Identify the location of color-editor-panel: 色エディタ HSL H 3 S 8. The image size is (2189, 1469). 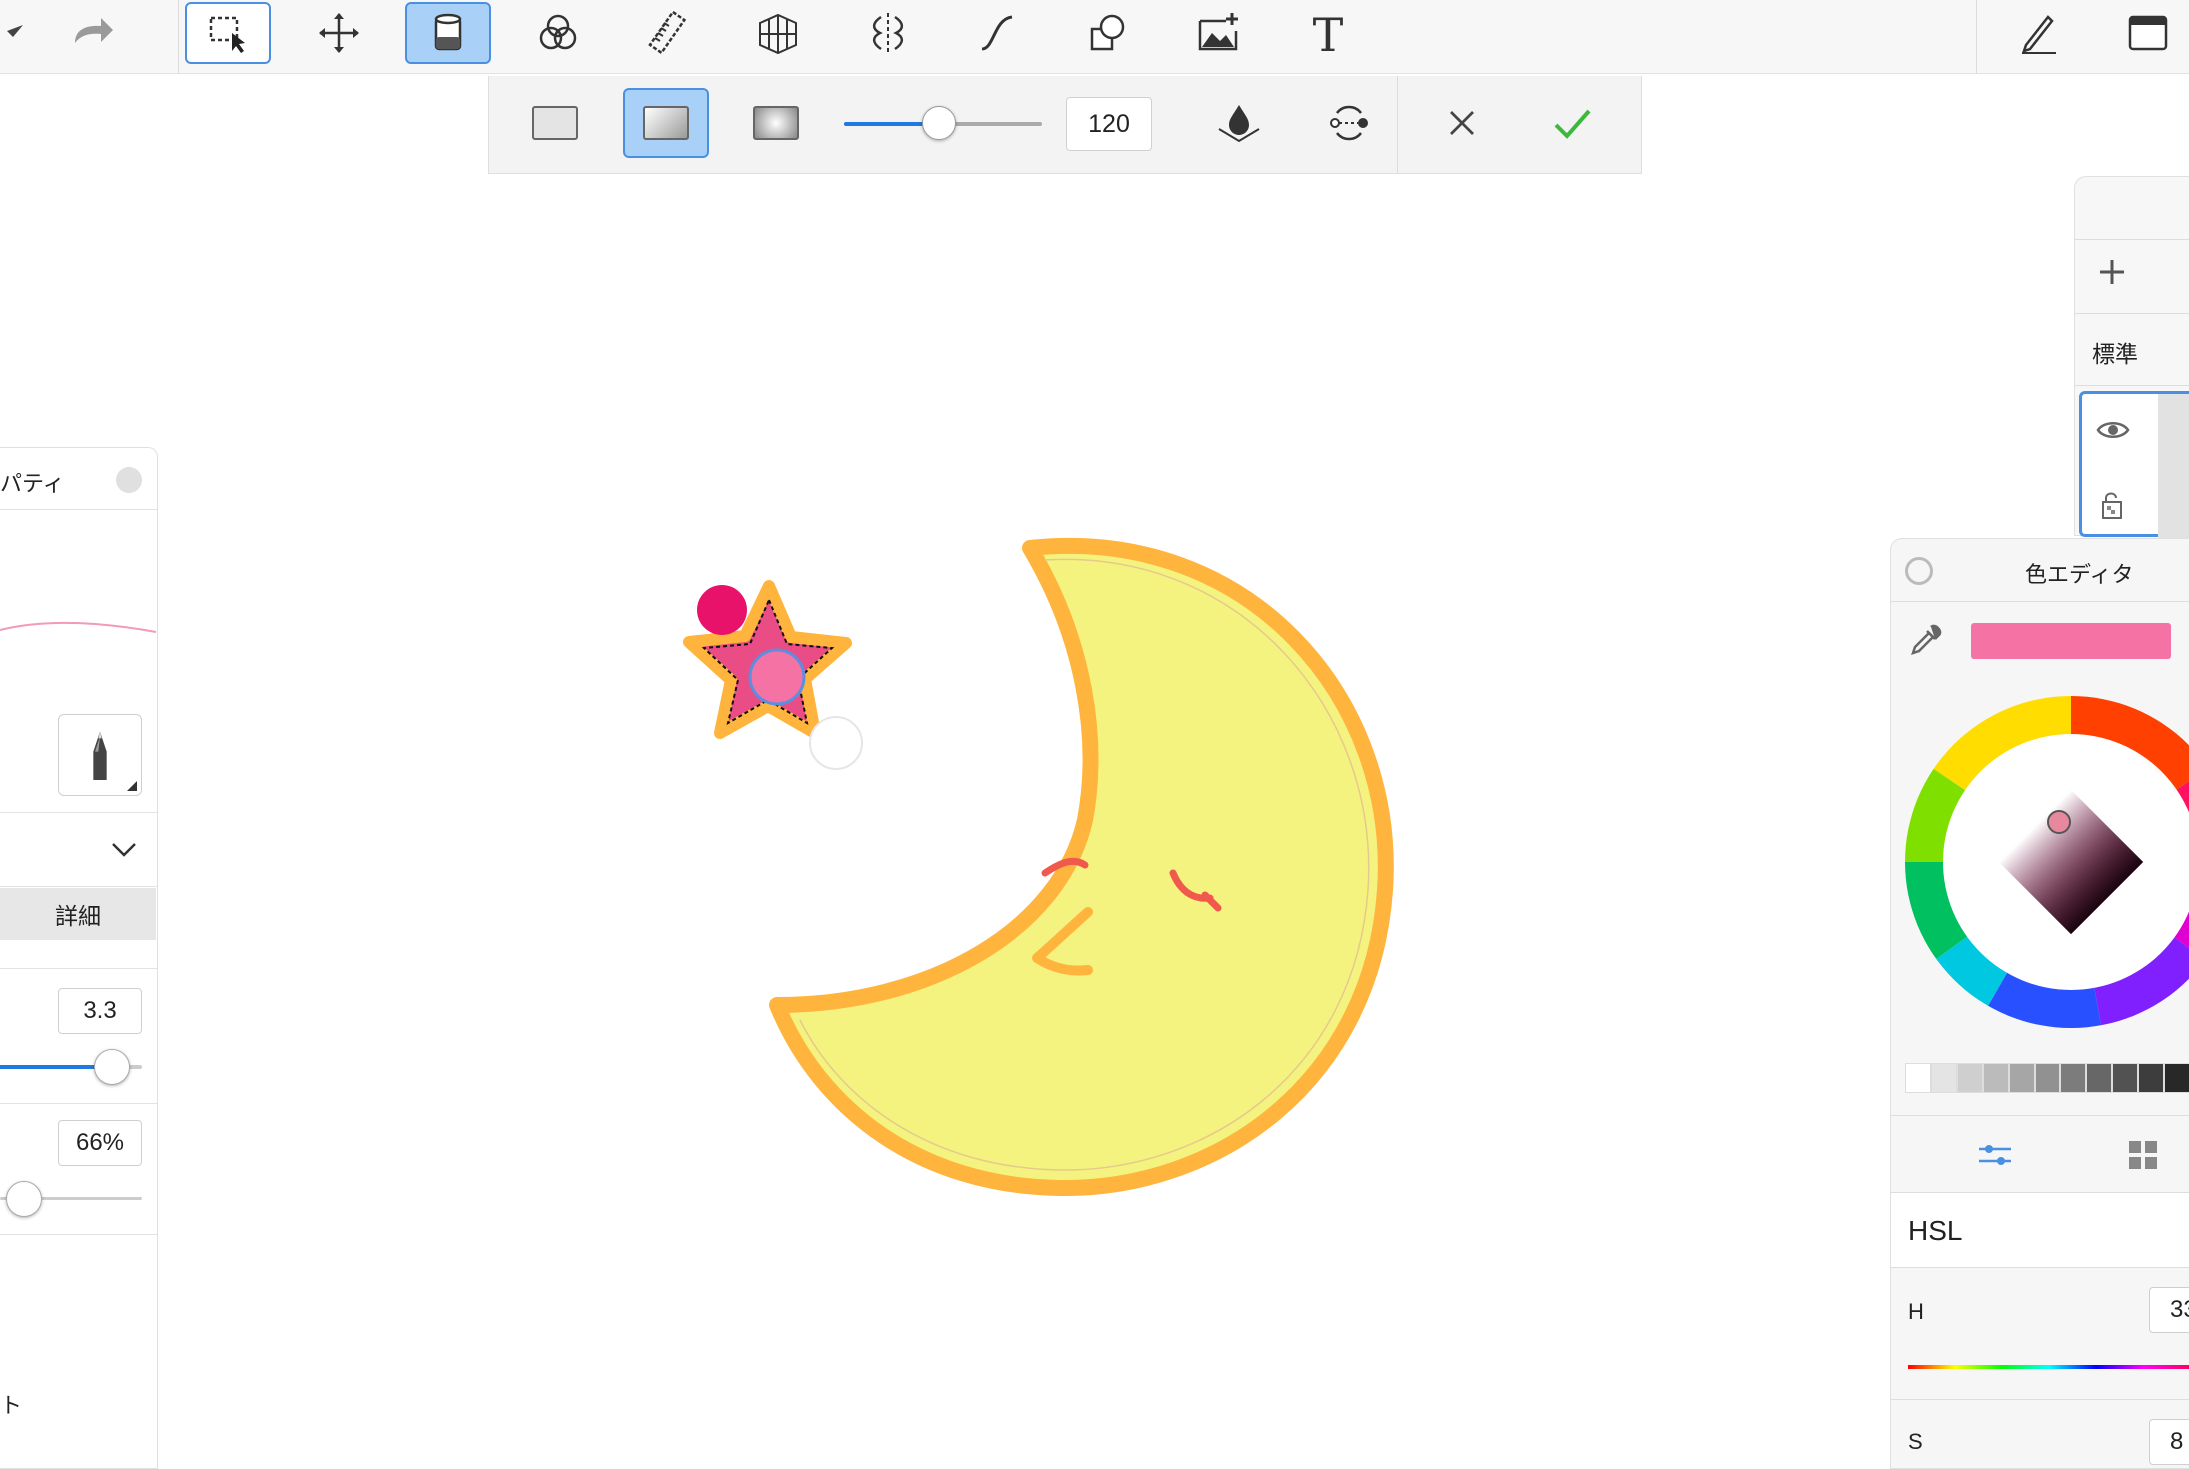
(2039, 1003).